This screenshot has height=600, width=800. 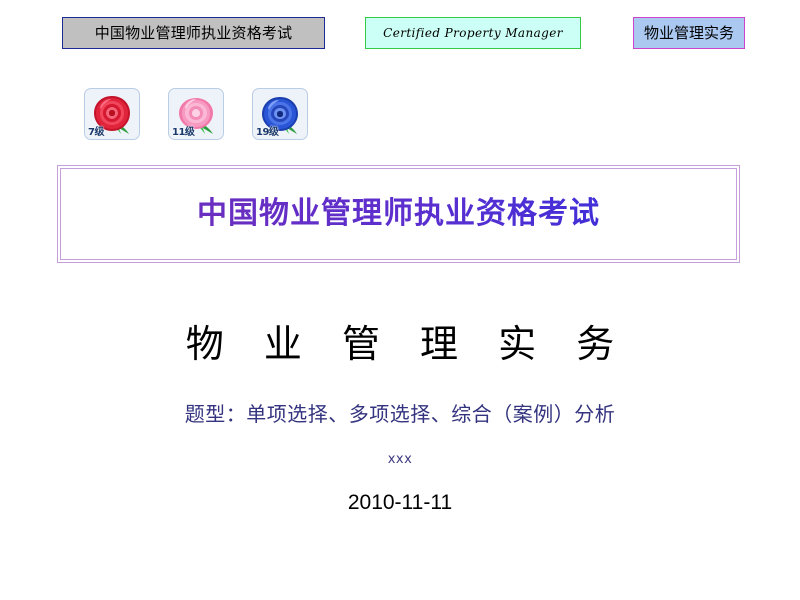 What do you see at coordinates (267, 132) in the screenshot?
I see `rank-badge-level-label: 19级` at bounding box center [267, 132].